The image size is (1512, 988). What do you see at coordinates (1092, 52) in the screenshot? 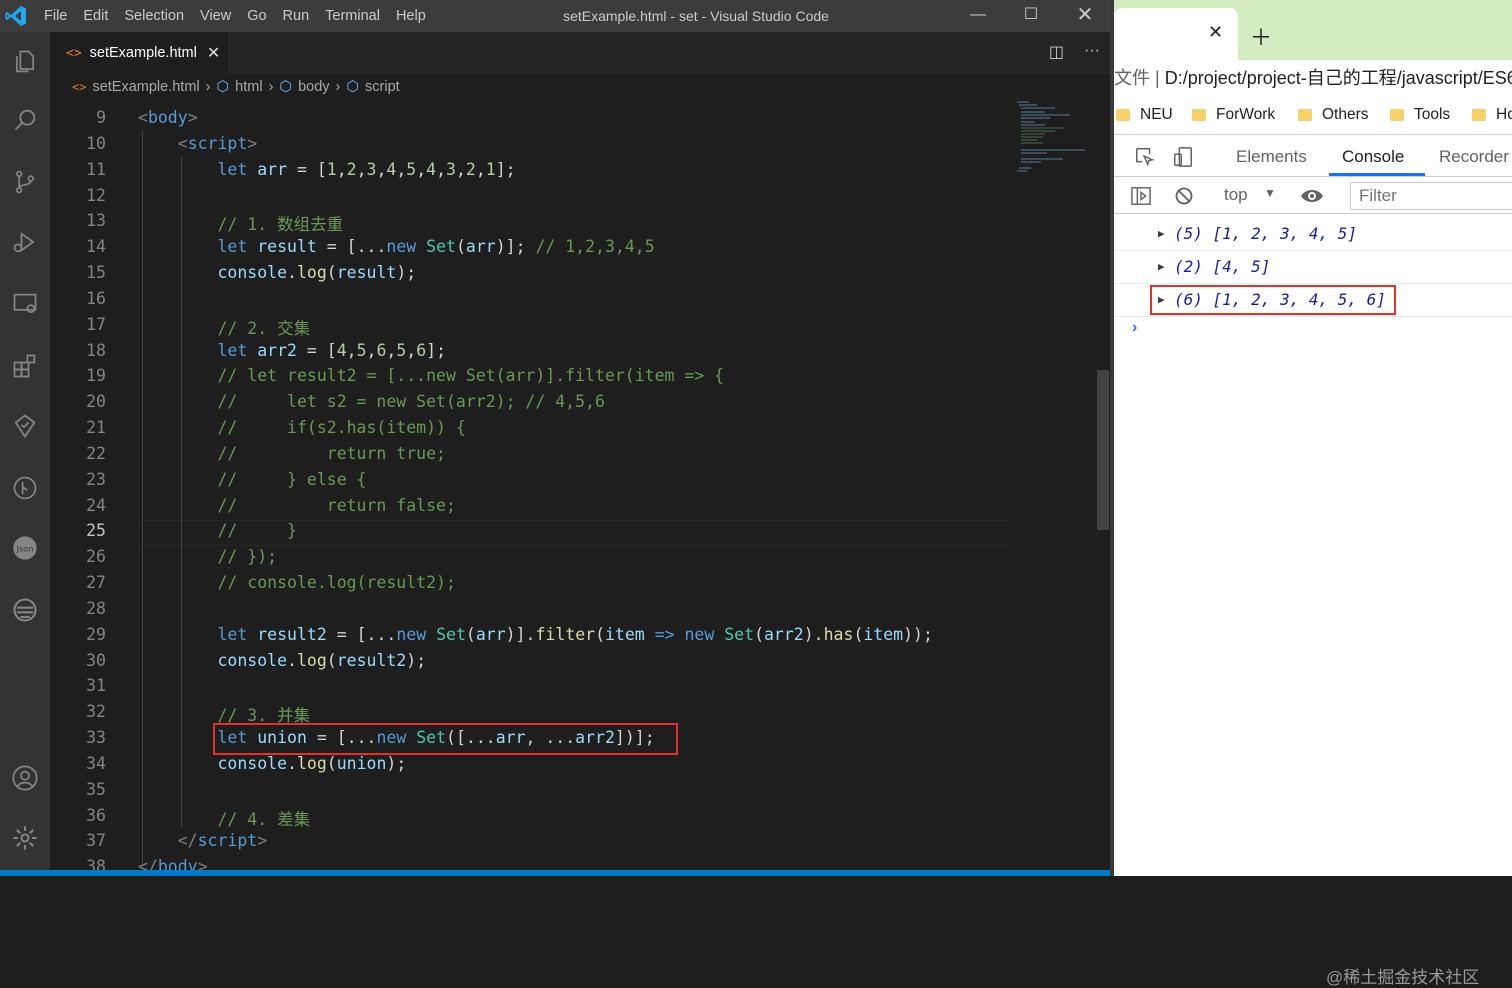
I see `more-actions-icon: ···` at bounding box center [1092, 52].